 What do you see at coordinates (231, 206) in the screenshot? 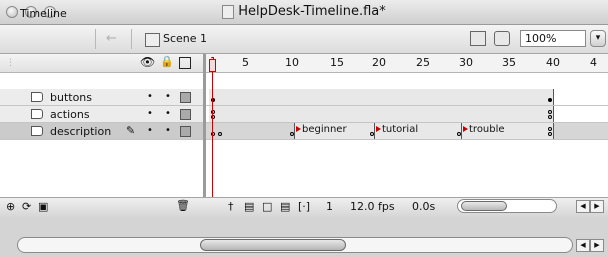
I see `center-frame-icon: †` at bounding box center [231, 206].